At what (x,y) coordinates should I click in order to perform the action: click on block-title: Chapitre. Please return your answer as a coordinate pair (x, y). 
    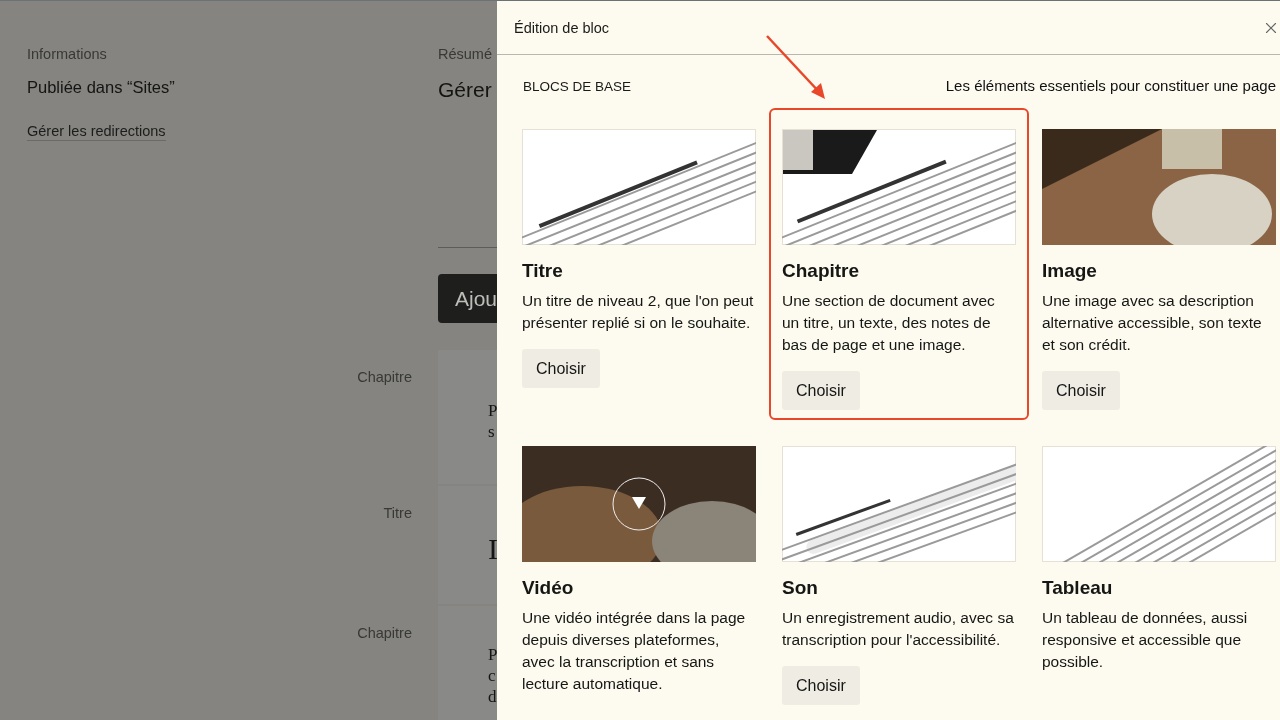
    Looking at the image, I should click on (821, 271).